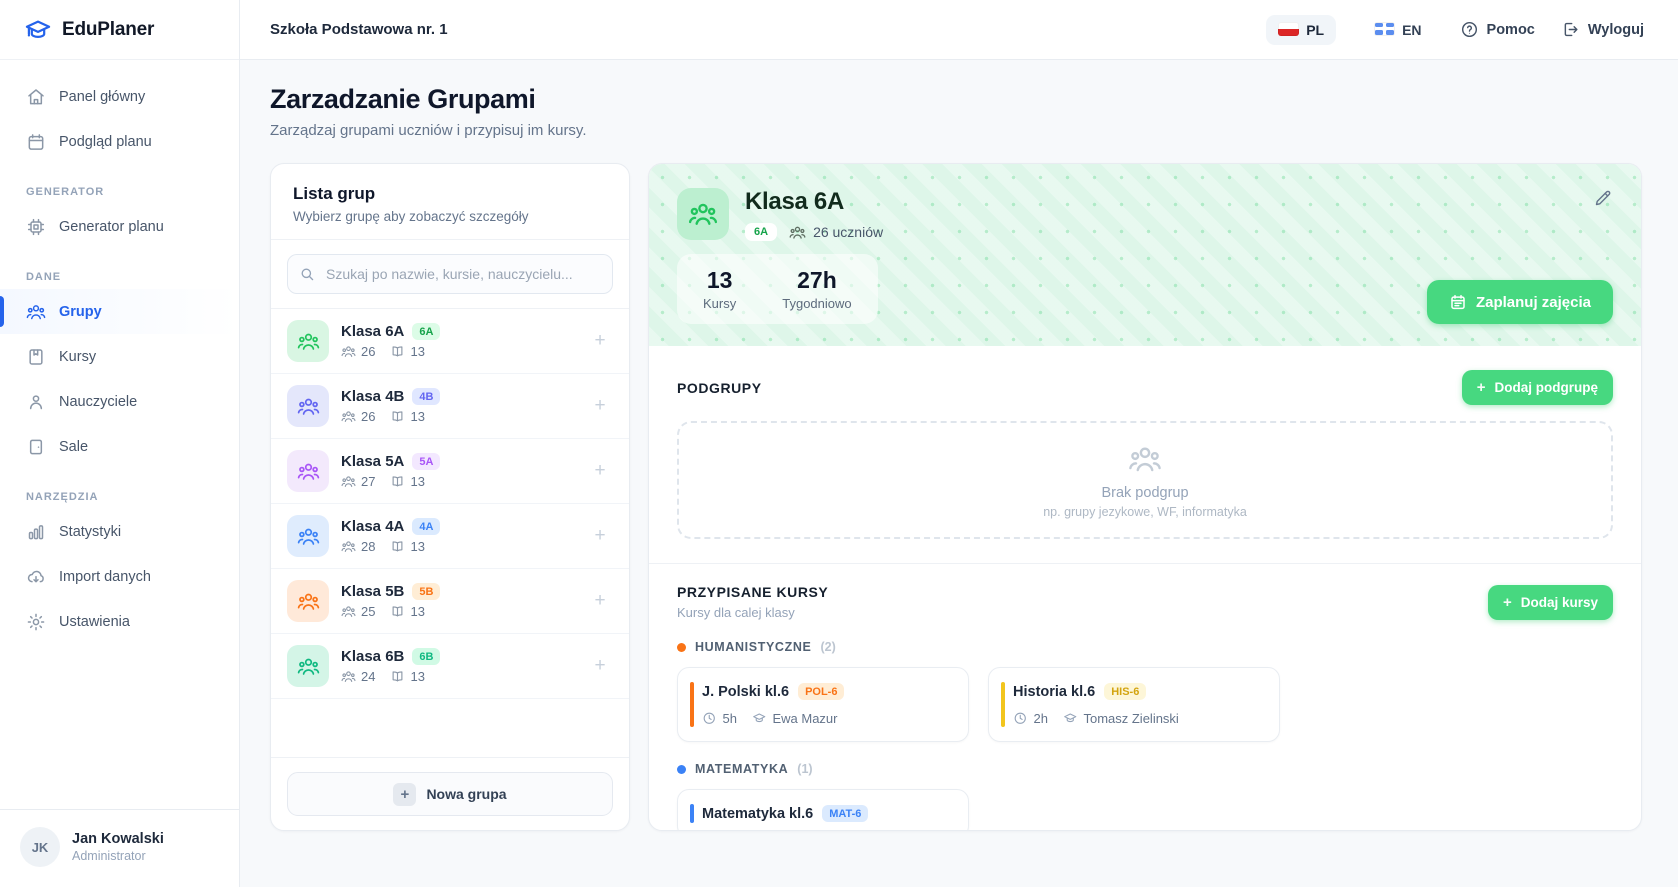 Image resolution: width=1678 pixels, height=887 pixels. Describe the element at coordinates (119, 141) in the screenshot. I see `sidebar-item-podgl-d-planu: Podgląd planu` at that location.